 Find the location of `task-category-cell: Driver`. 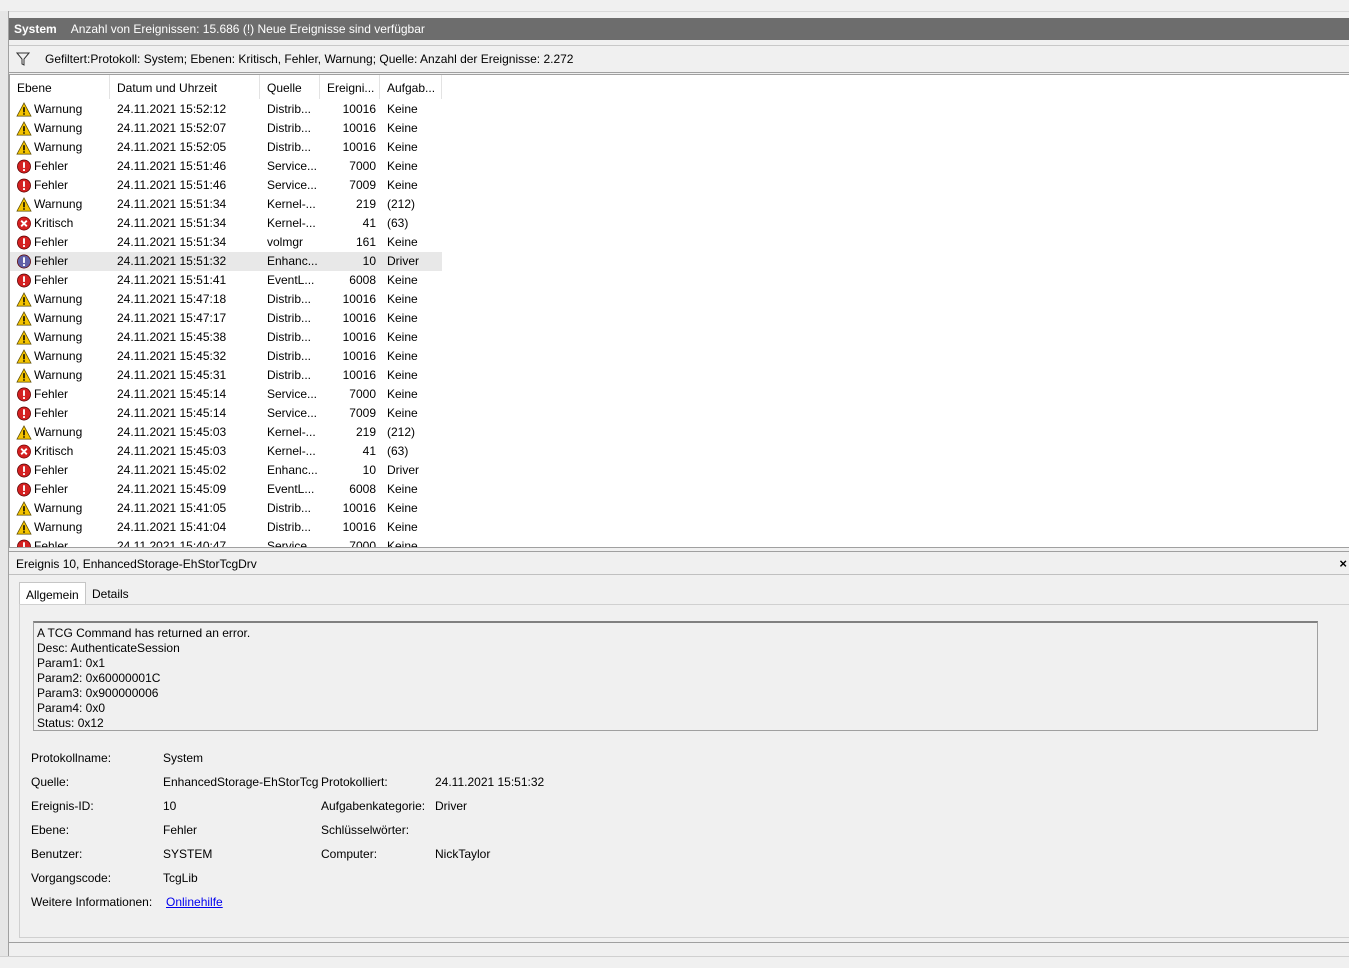

task-category-cell: Driver is located at coordinates (403, 470).